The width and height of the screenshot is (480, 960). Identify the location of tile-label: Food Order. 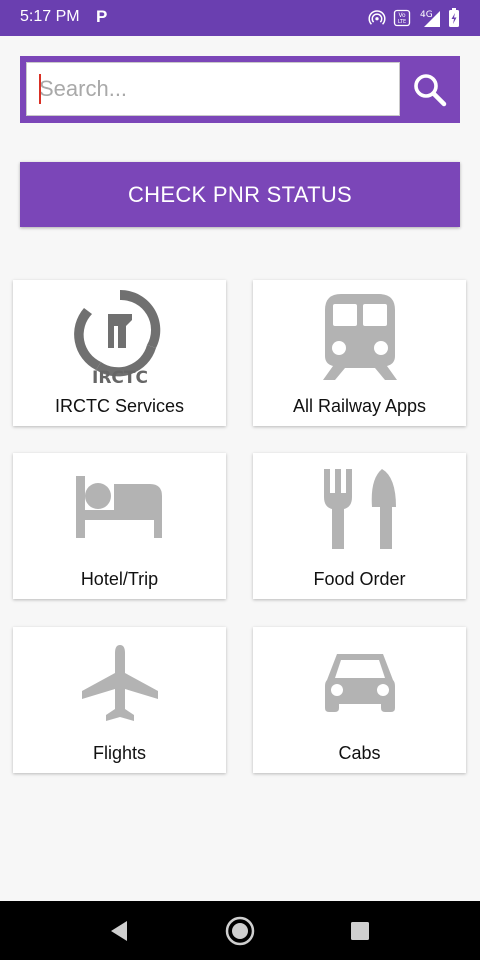
(359, 579).